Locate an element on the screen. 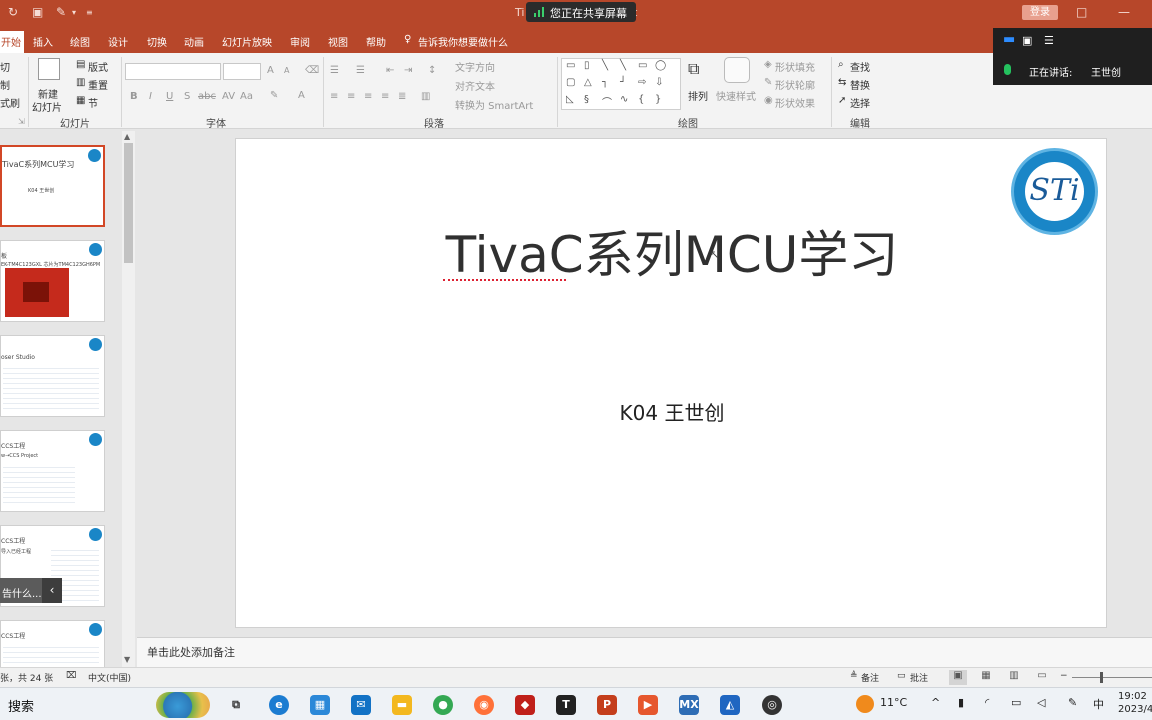 The height and width of the screenshot is (720, 1152). change-case-button: Aa is located at coordinates (246, 96).